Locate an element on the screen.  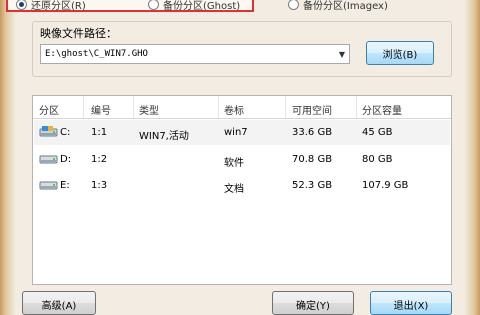
image-path-value: E:\ghost\C_WIN7.GHO is located at coordinates (96, 54).